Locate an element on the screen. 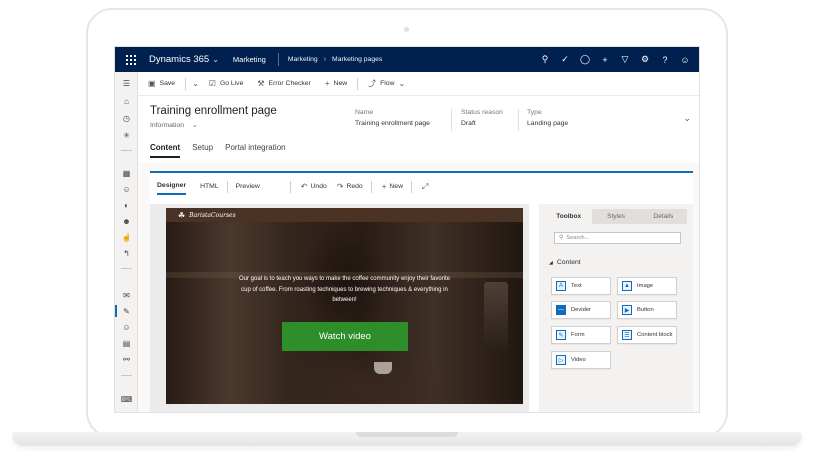 This screenshot has width=814, height=468. email-icon: ✉ is located at coordinates (126, 295).